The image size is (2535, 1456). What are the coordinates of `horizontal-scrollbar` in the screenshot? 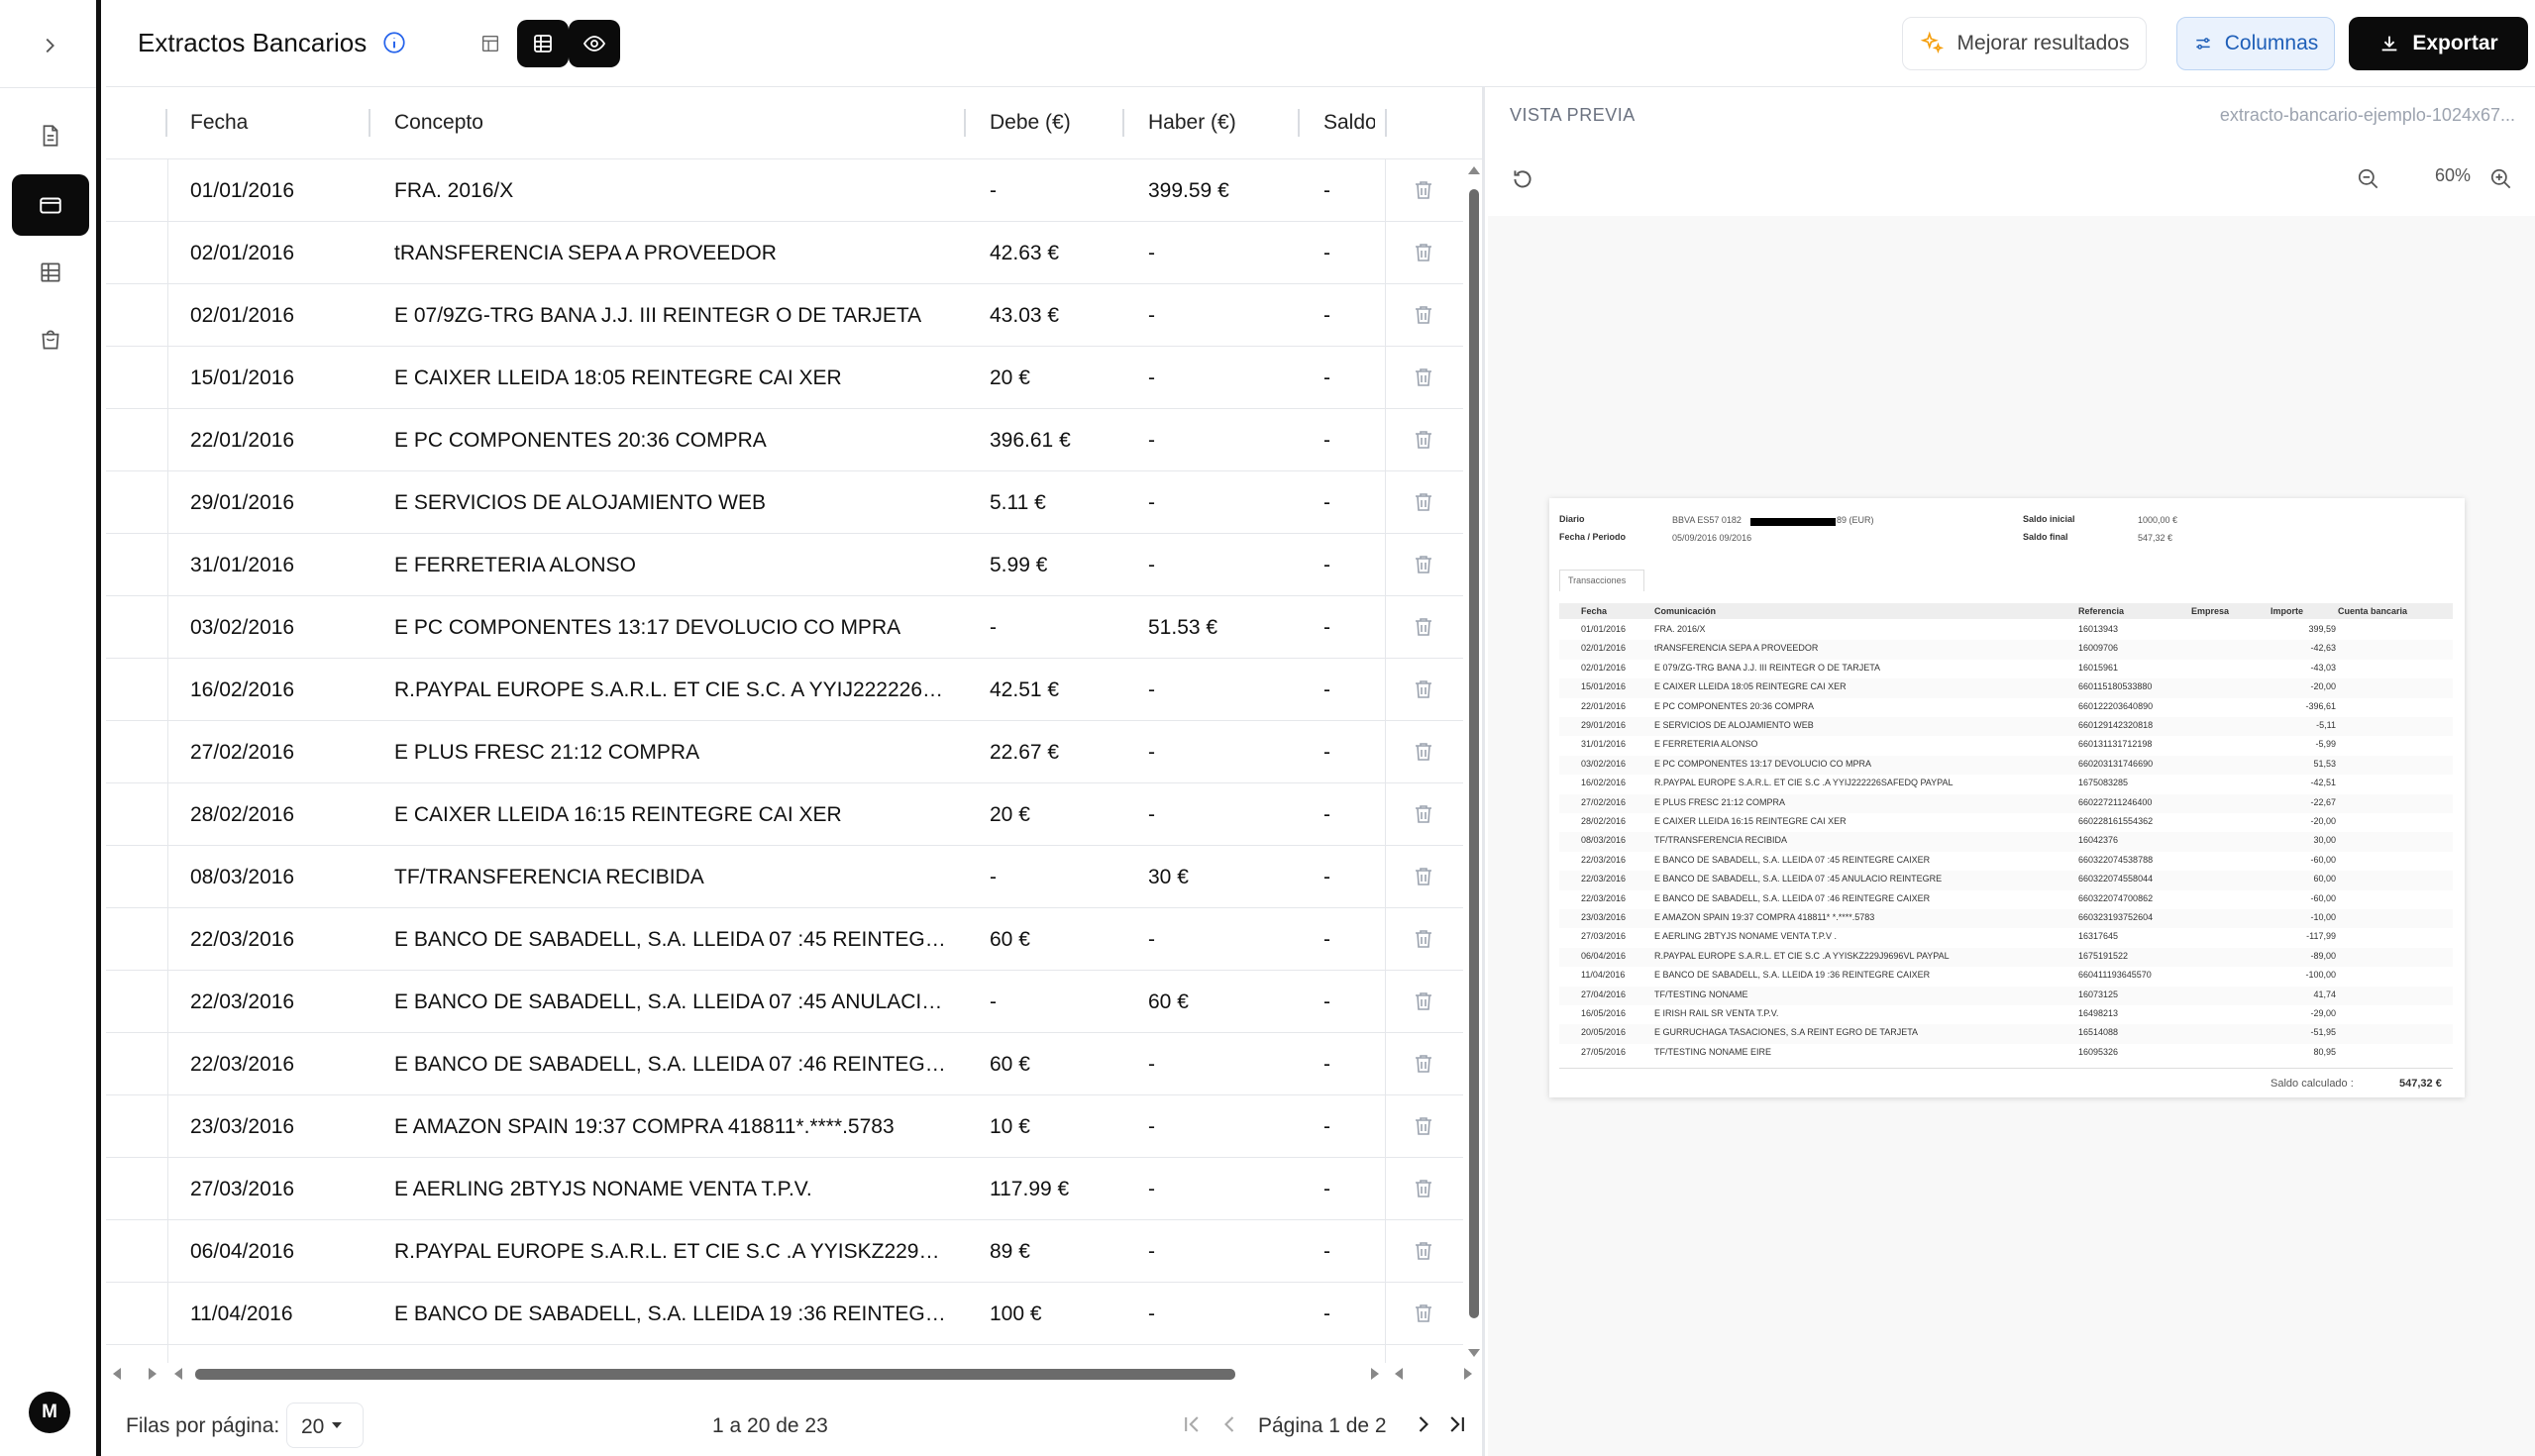 It's located at (794, 1374).